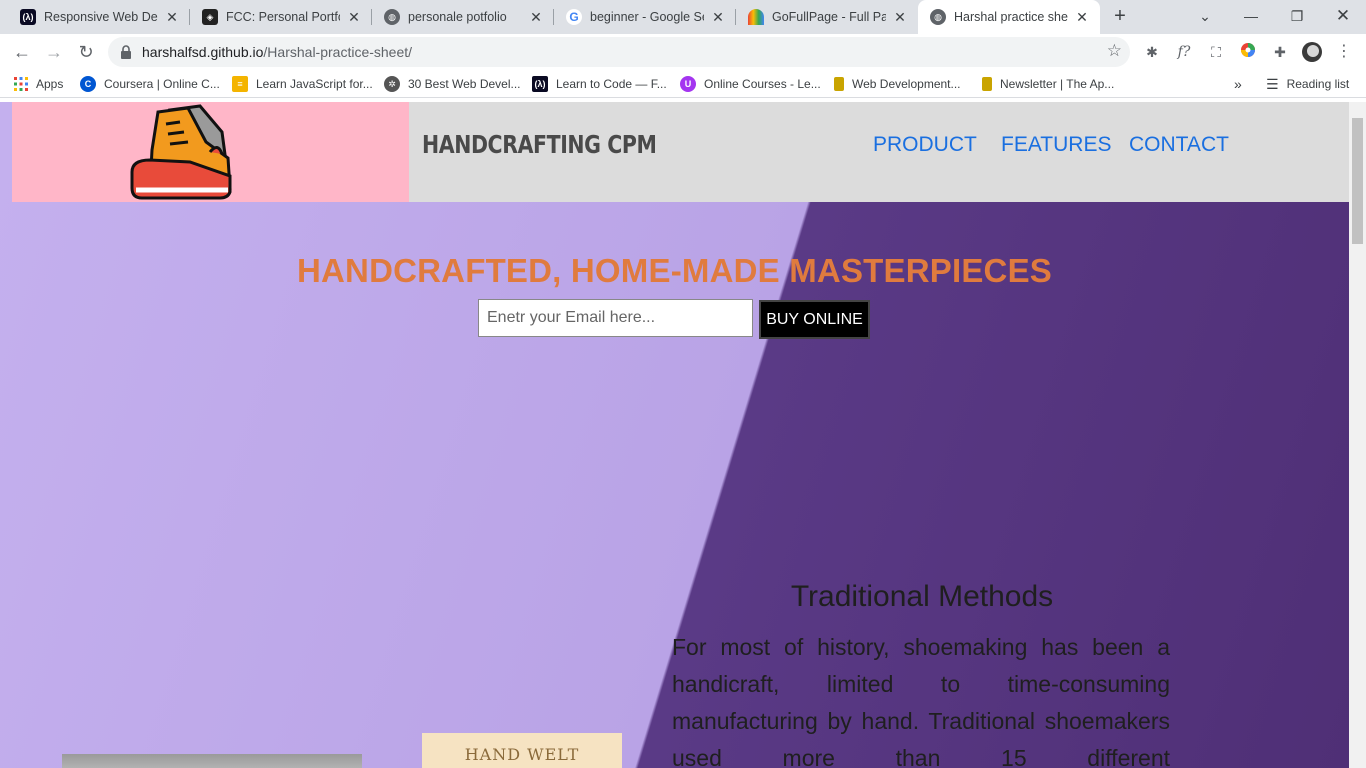 This screenshot has width=1366, height=768. I want to click on tab-title: Responsive Web Desig, so click(101, 17).